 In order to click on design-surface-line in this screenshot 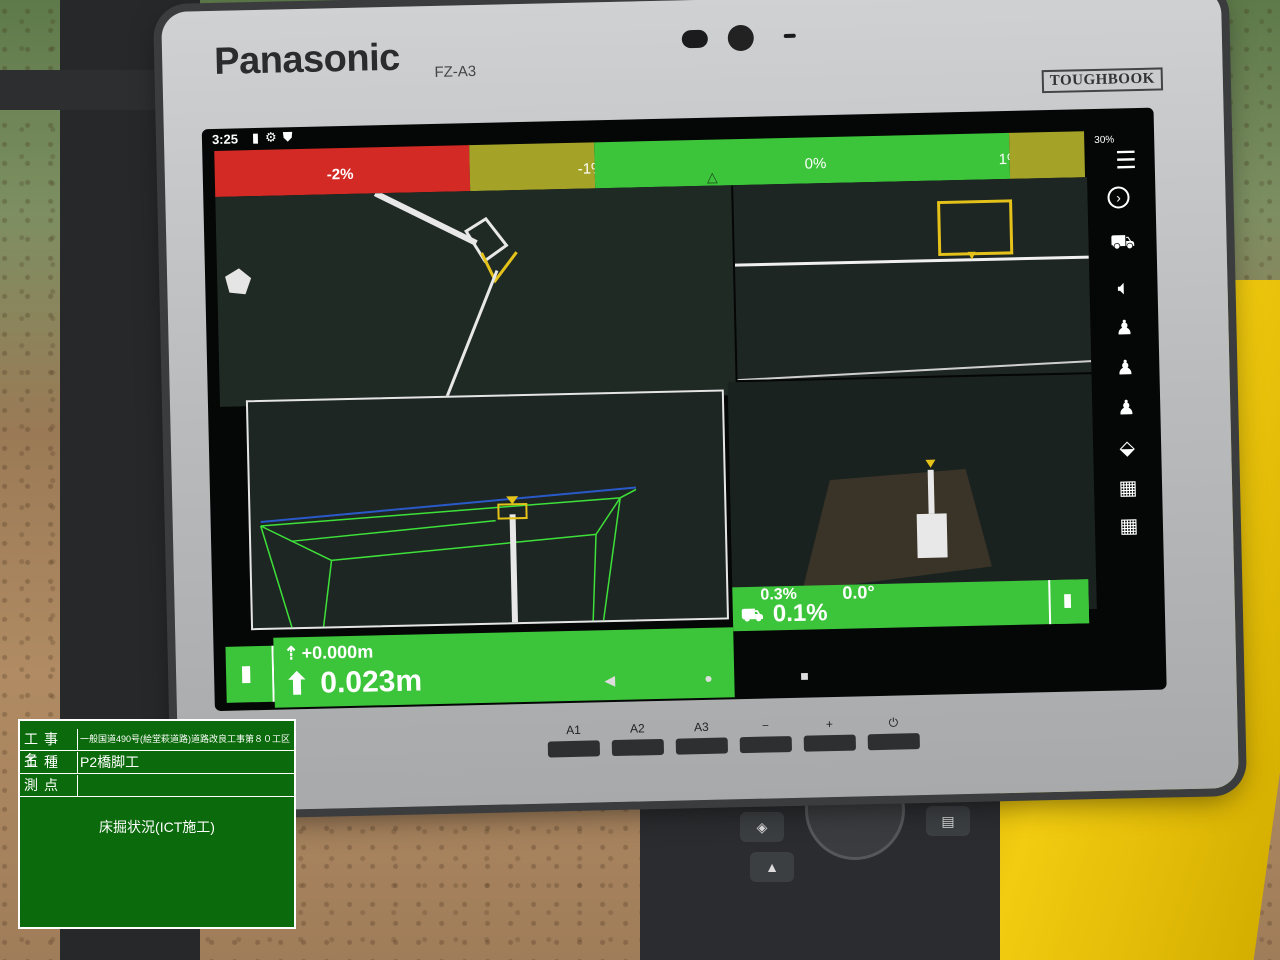, I will do `click(471, 336)`.